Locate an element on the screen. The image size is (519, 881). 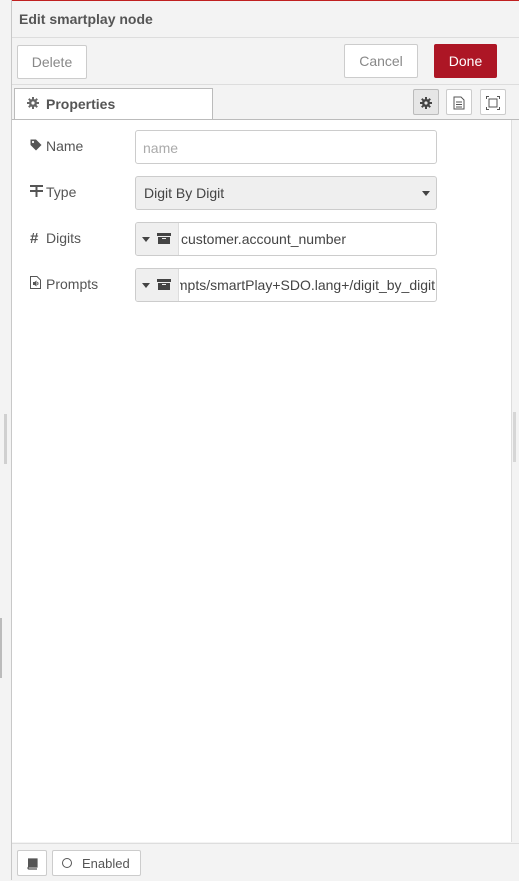
node-help-button is located at coordinates (32, 863).